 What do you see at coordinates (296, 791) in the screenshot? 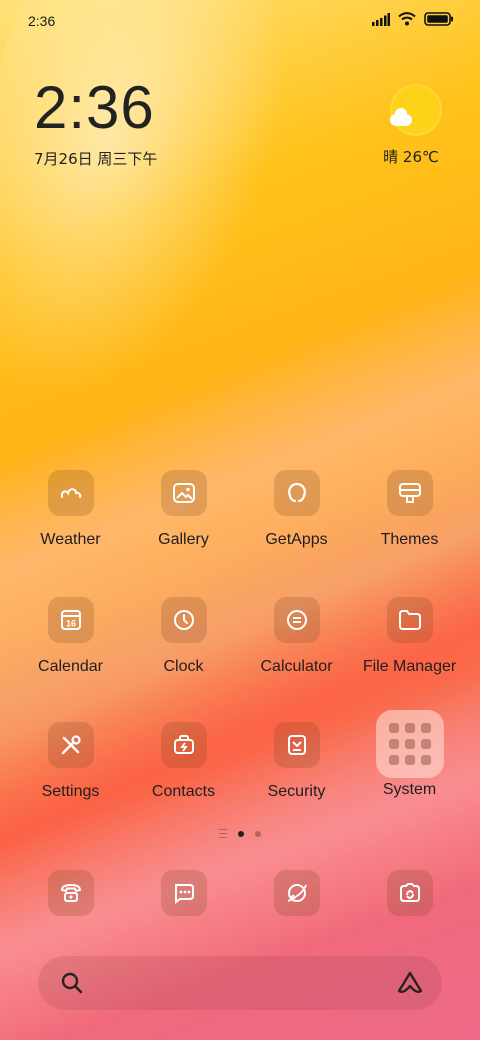
I see `app-label: Security` at bounding box center [296, 791].